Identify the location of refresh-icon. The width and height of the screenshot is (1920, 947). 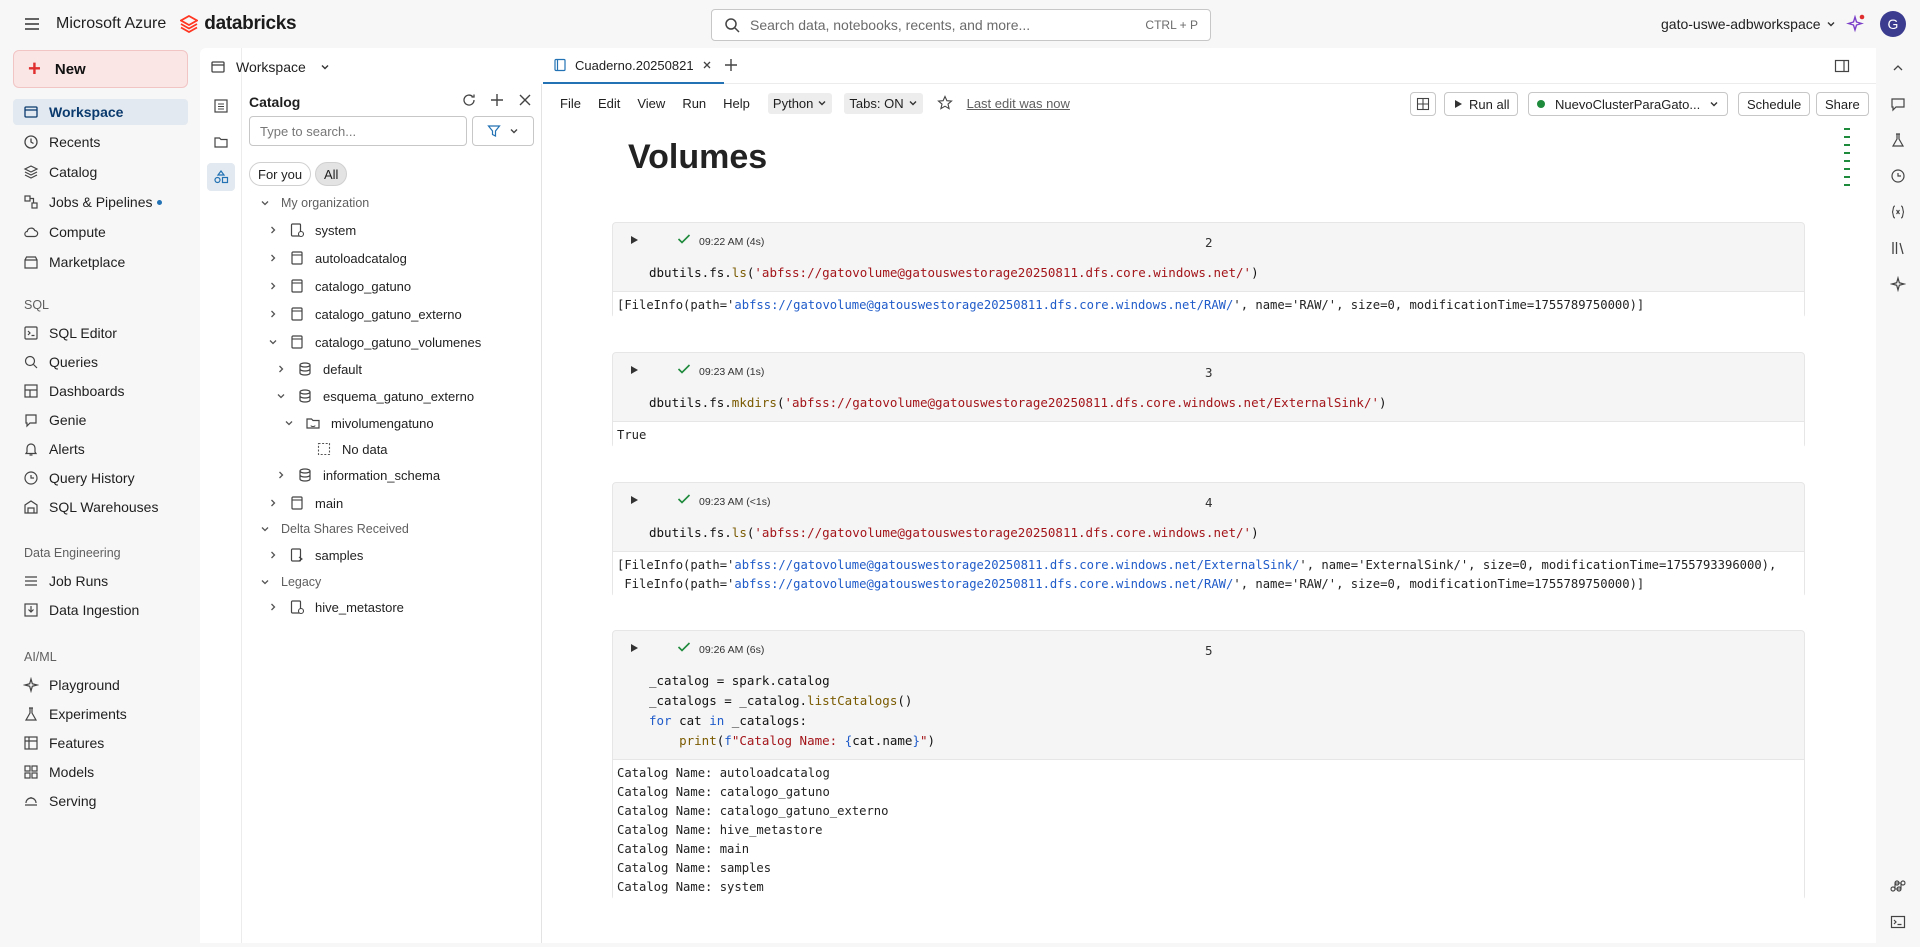
(469, 100).